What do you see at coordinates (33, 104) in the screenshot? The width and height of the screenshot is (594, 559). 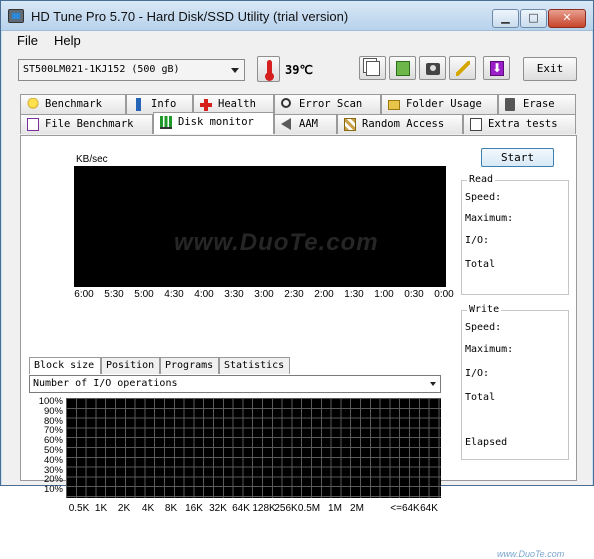 I see `bulb-icon` at bounding box center [33, 104].